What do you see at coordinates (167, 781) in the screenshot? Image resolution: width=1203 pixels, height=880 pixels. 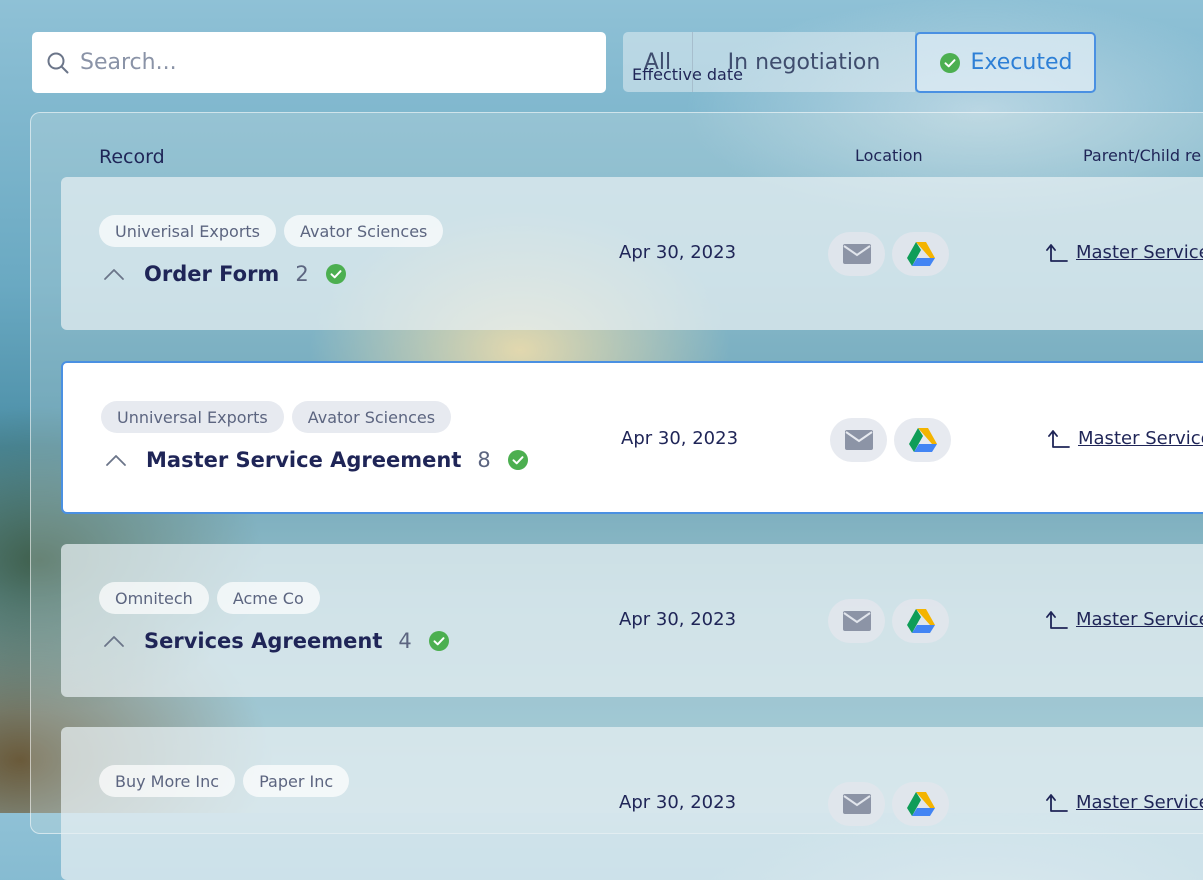 I see `party-tag: Buy More Inc` at bounding box center [167, 781].